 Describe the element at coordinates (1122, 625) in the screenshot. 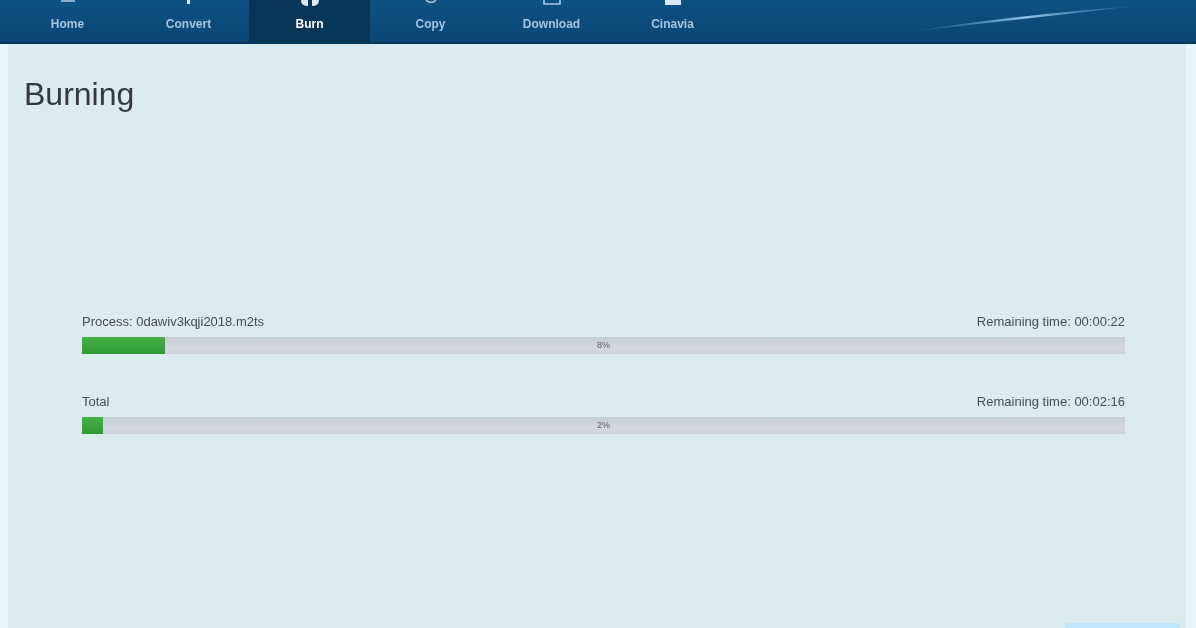

I see `partial-button` at that location.